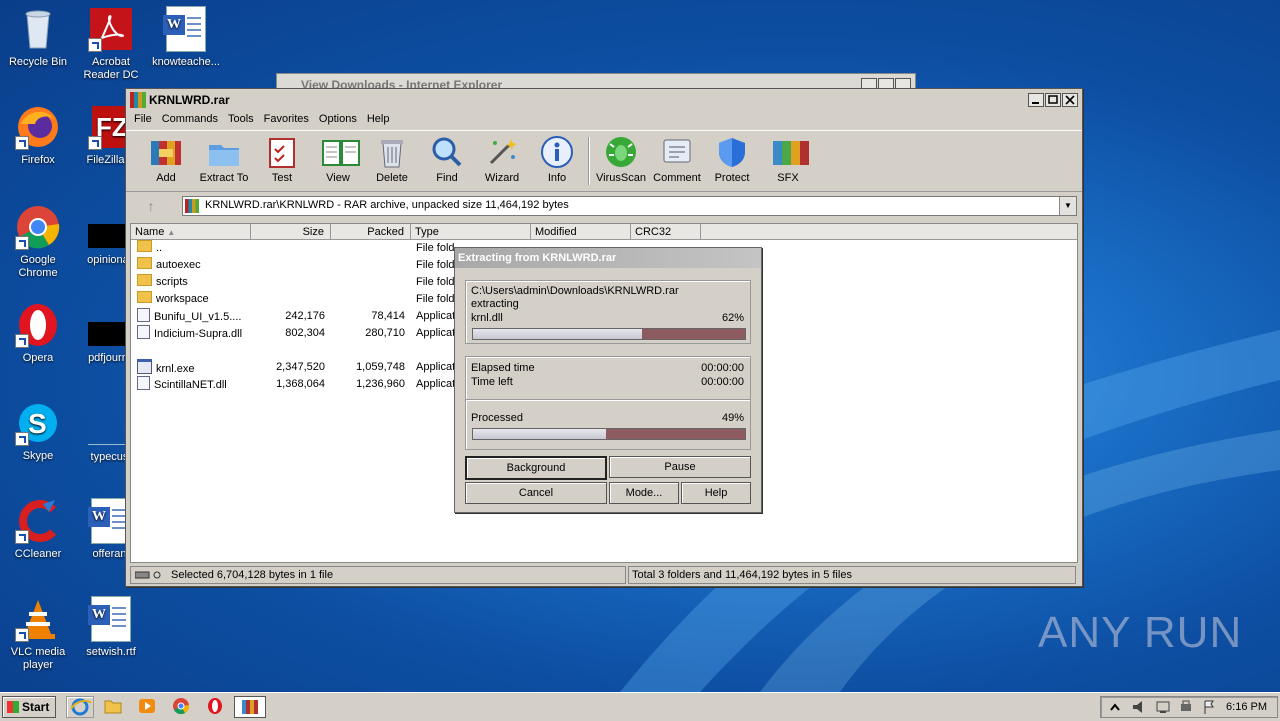  What do you see at coordinates (147, 706) in the screenshot?
I see `taskbar-media-player` at bounding box center [147, 706].